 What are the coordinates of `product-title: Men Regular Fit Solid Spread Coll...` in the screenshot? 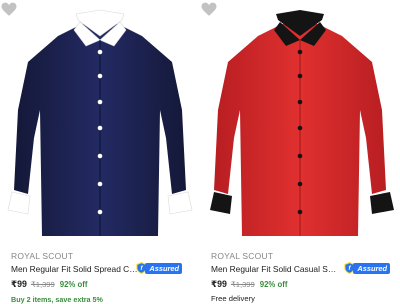 It's located at (76, 269).